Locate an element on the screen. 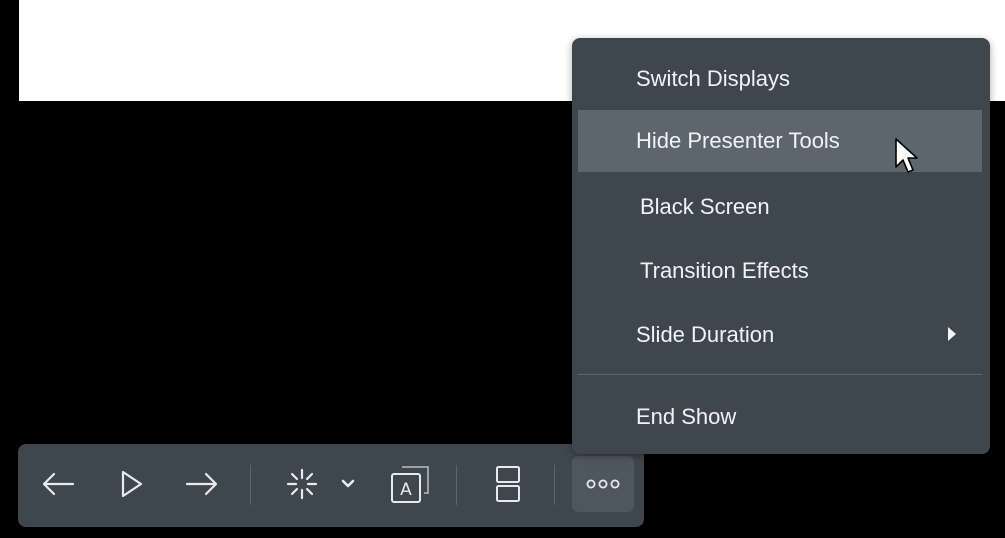 Image resolution: width=1005 pixels, height=538 pixels. arrow-right-icon is located at coordinates (201, 484).